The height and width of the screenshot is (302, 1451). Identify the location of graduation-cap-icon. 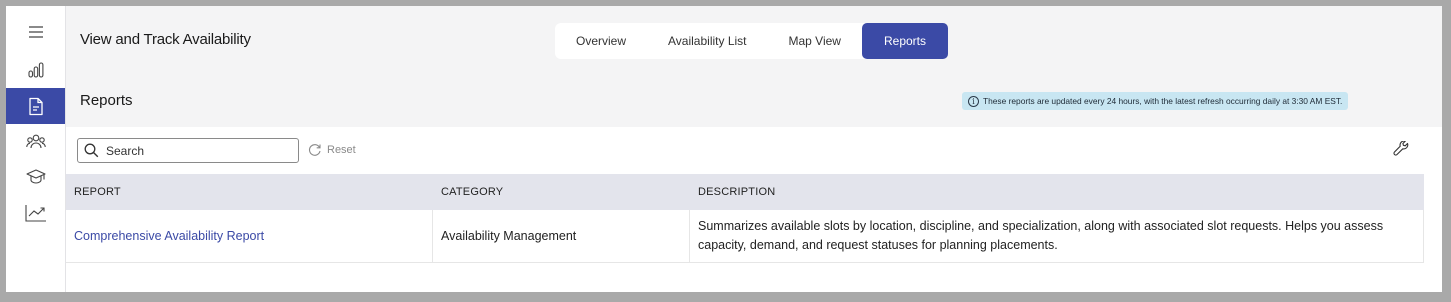
(35, 176).